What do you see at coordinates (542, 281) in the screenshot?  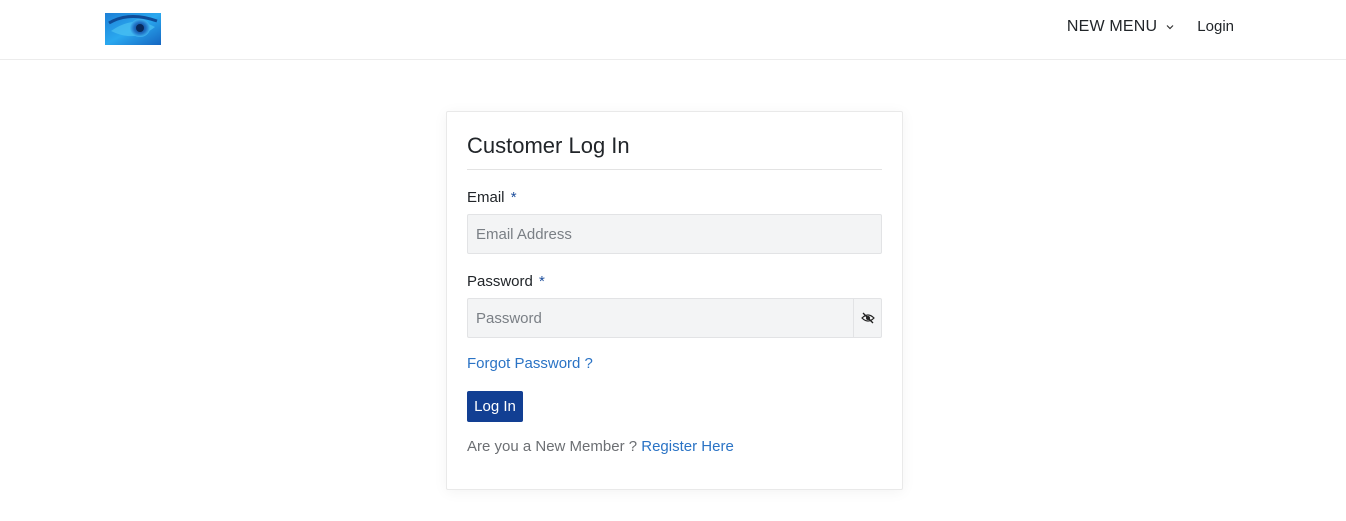 I see `password-required-marker: *` at bounding box center [542, 281].